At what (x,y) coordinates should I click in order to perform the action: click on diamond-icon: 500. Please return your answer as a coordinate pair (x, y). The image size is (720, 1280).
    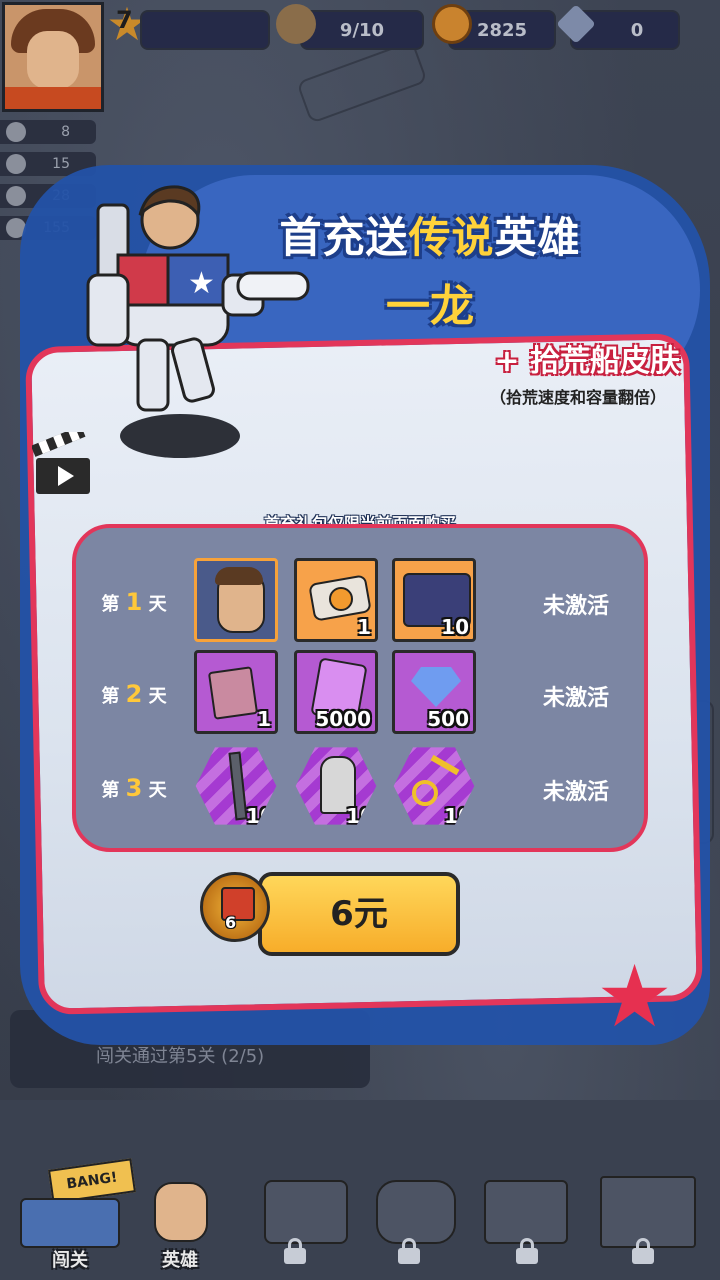
    Looking at the image, I should click on (434, 692).